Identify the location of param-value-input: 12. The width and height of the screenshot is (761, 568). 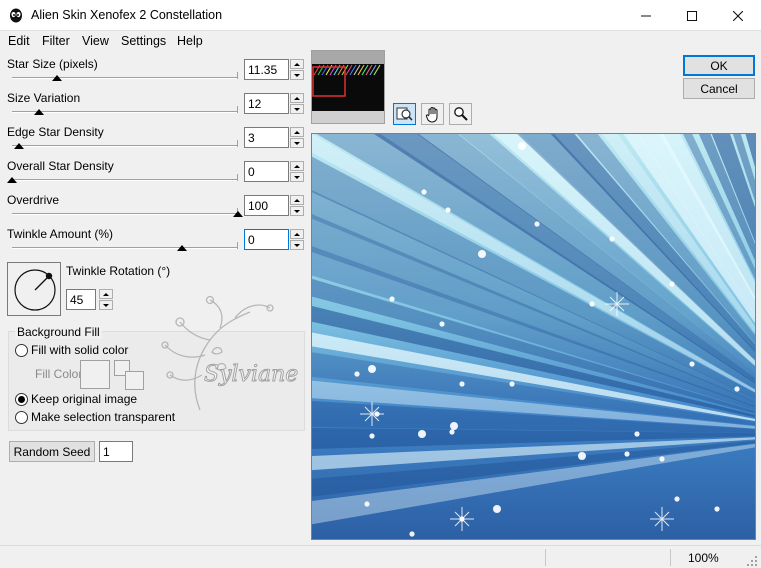
(266, 103).